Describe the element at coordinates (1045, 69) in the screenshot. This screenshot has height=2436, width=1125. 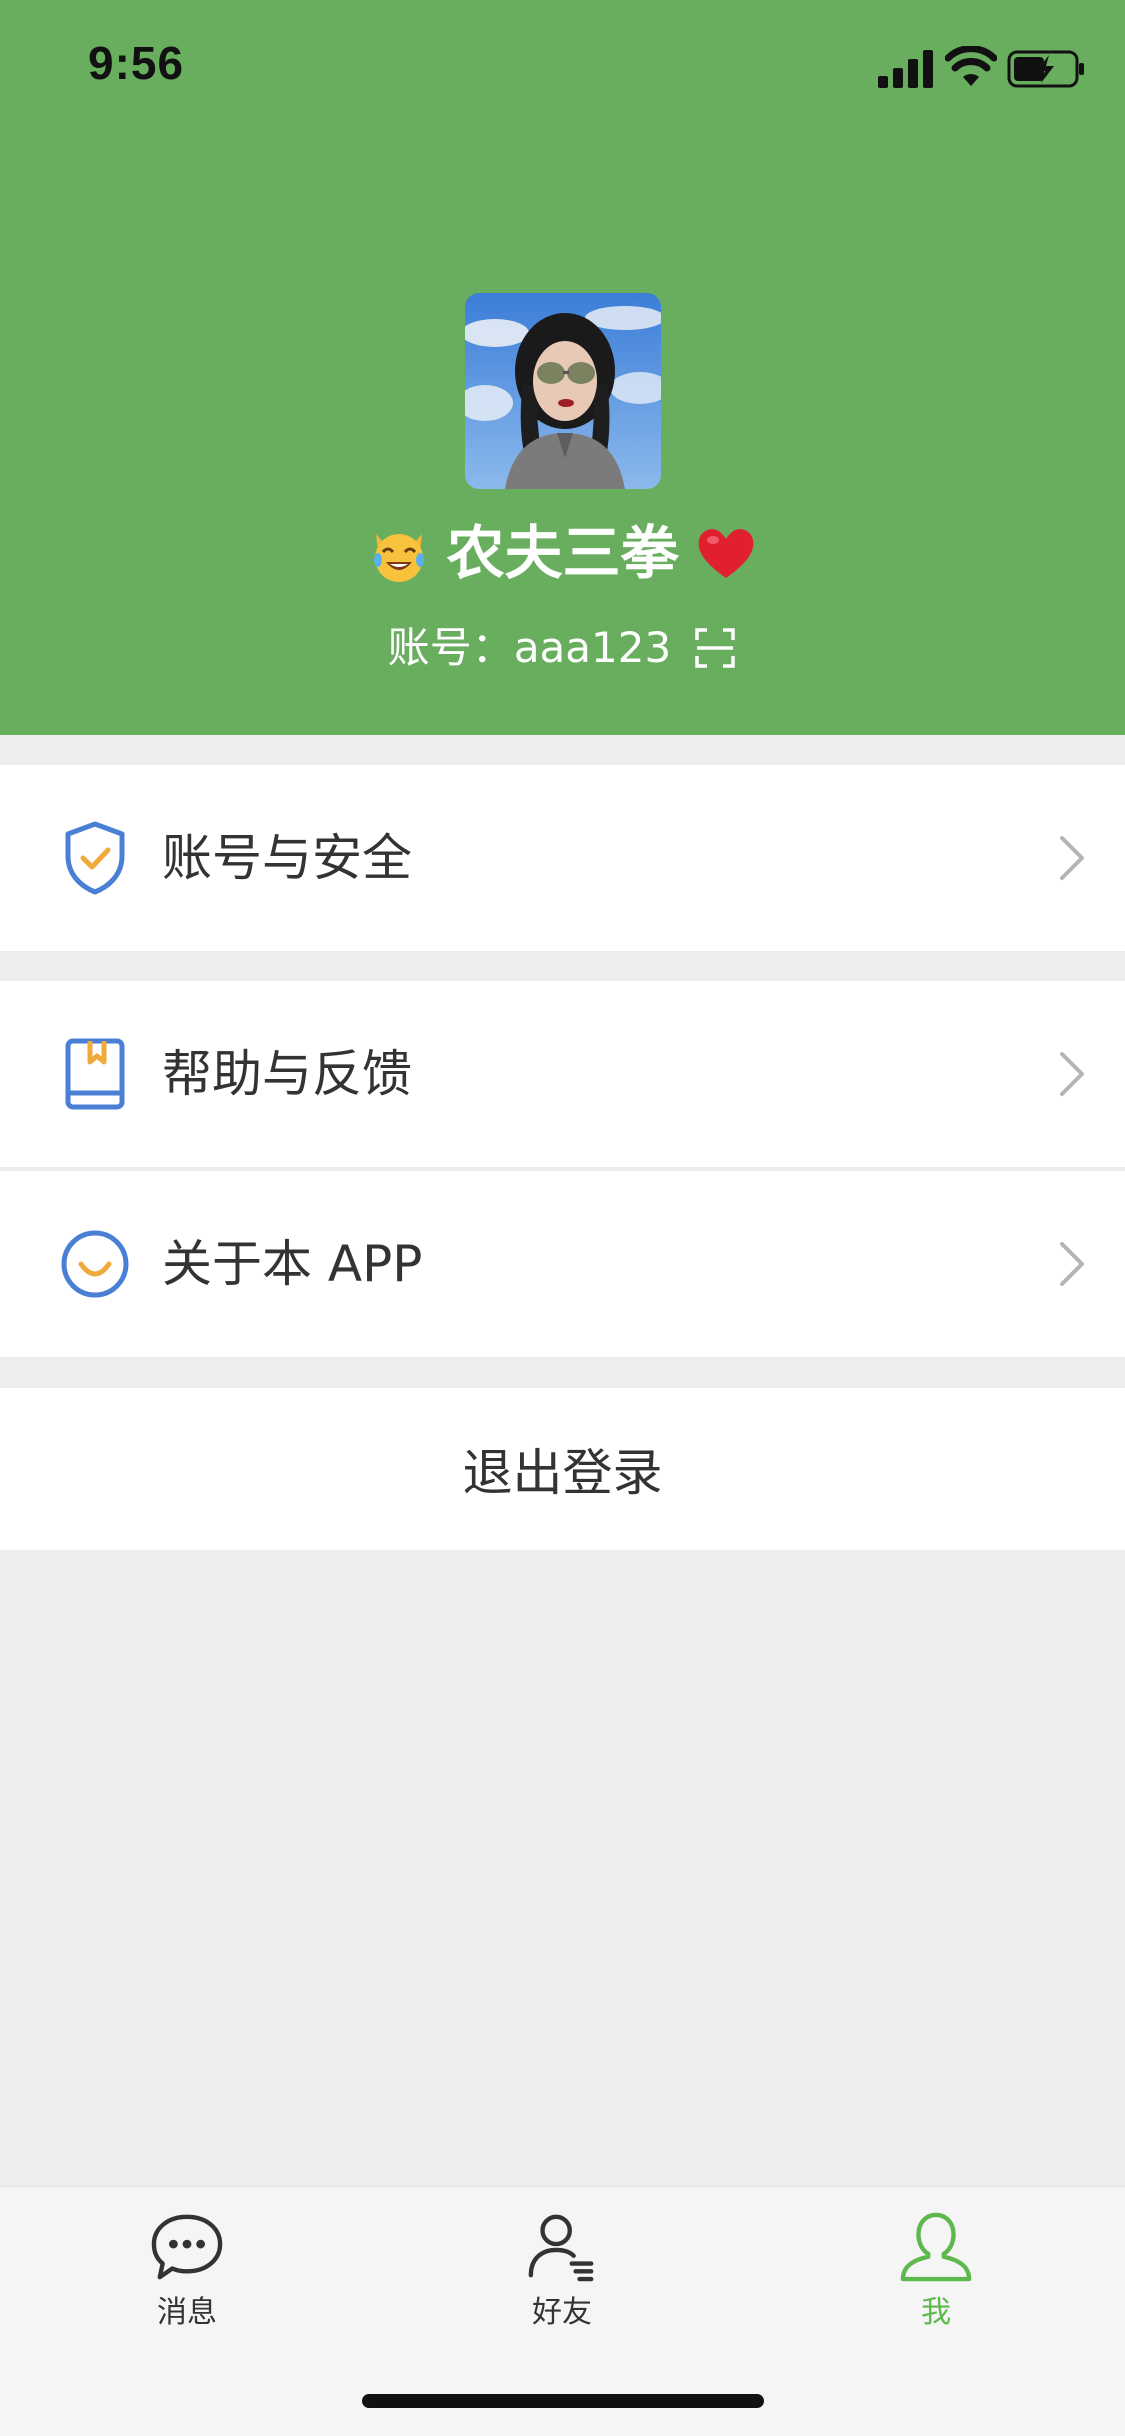
I see `battery-charging-icon` at that location.